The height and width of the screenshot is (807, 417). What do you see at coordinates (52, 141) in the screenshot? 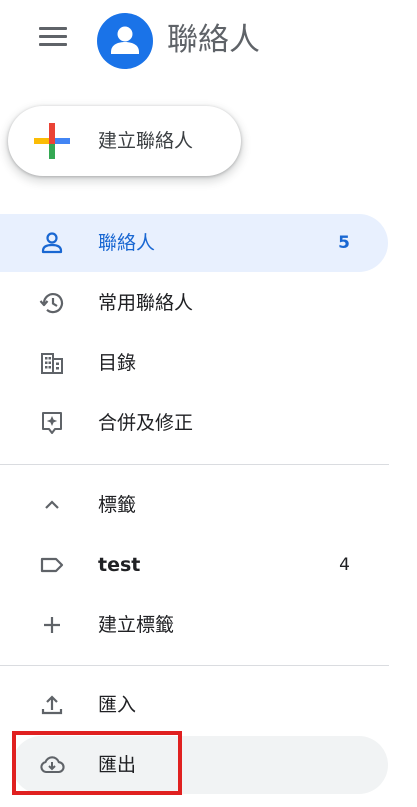
I see `plus-colored-icon` at bounding box center [52, 141].